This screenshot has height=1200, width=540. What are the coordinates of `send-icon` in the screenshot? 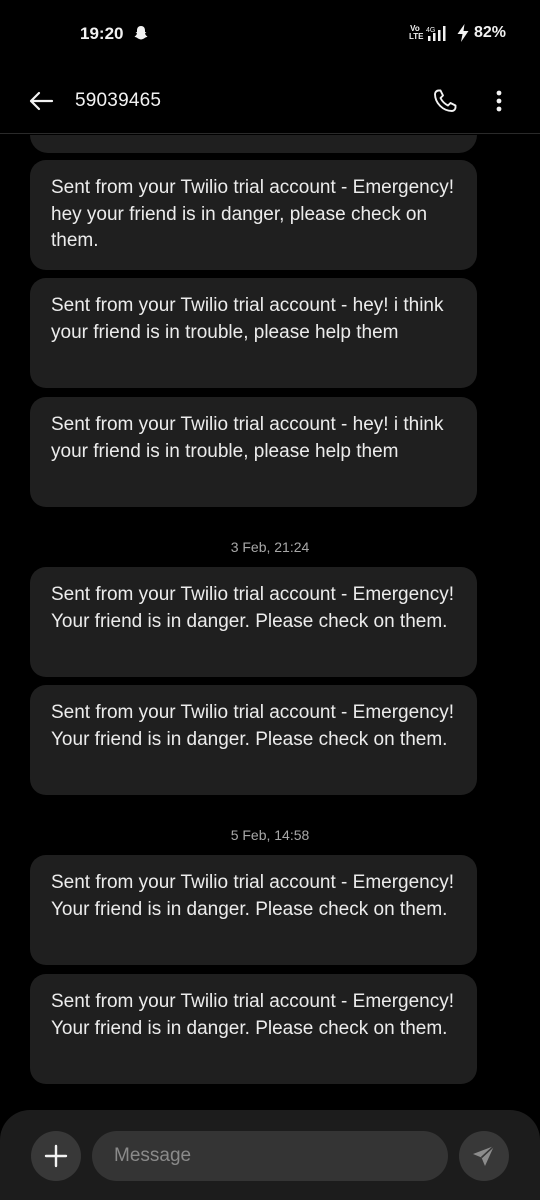 It's located at (484, 1155).